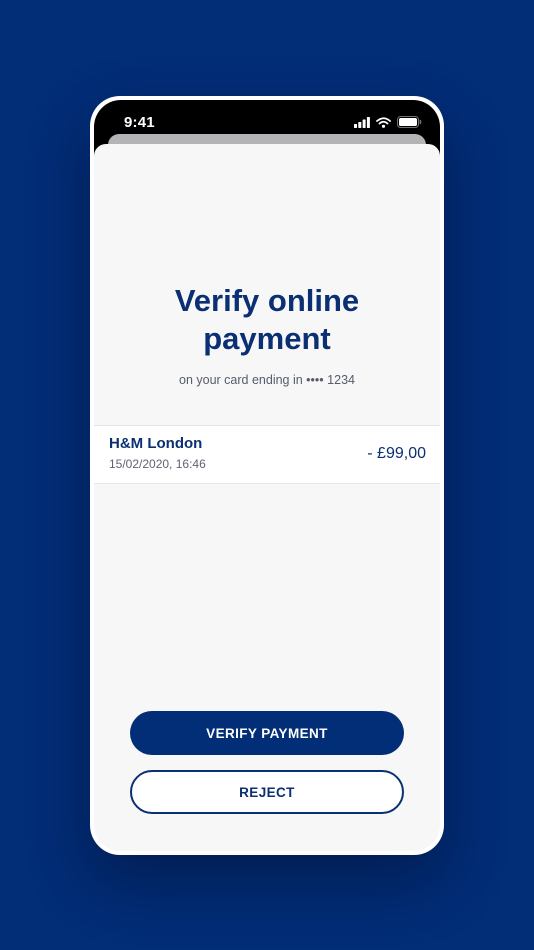 The height and width of the screenshot is (950, 534). Describe the element at coordinates (267, 792) in the screenshot. I see `reject-button: REJECT` at that location.